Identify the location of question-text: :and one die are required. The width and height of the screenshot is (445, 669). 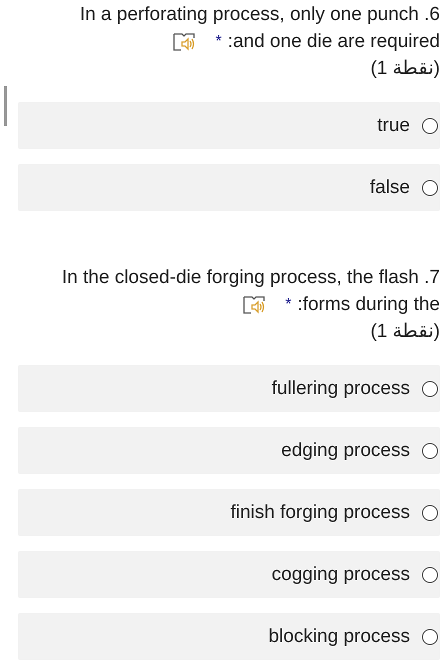
(334, 42).